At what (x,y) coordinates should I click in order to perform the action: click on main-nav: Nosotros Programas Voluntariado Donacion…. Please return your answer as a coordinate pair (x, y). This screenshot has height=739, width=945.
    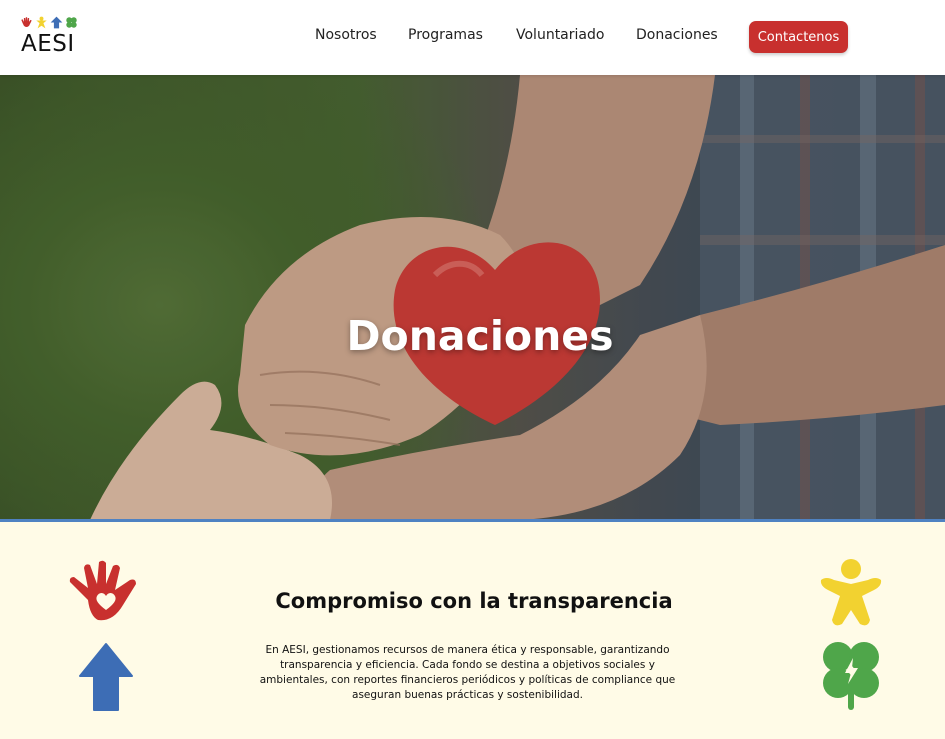
    Looking at the image, I should click on (472, 37).